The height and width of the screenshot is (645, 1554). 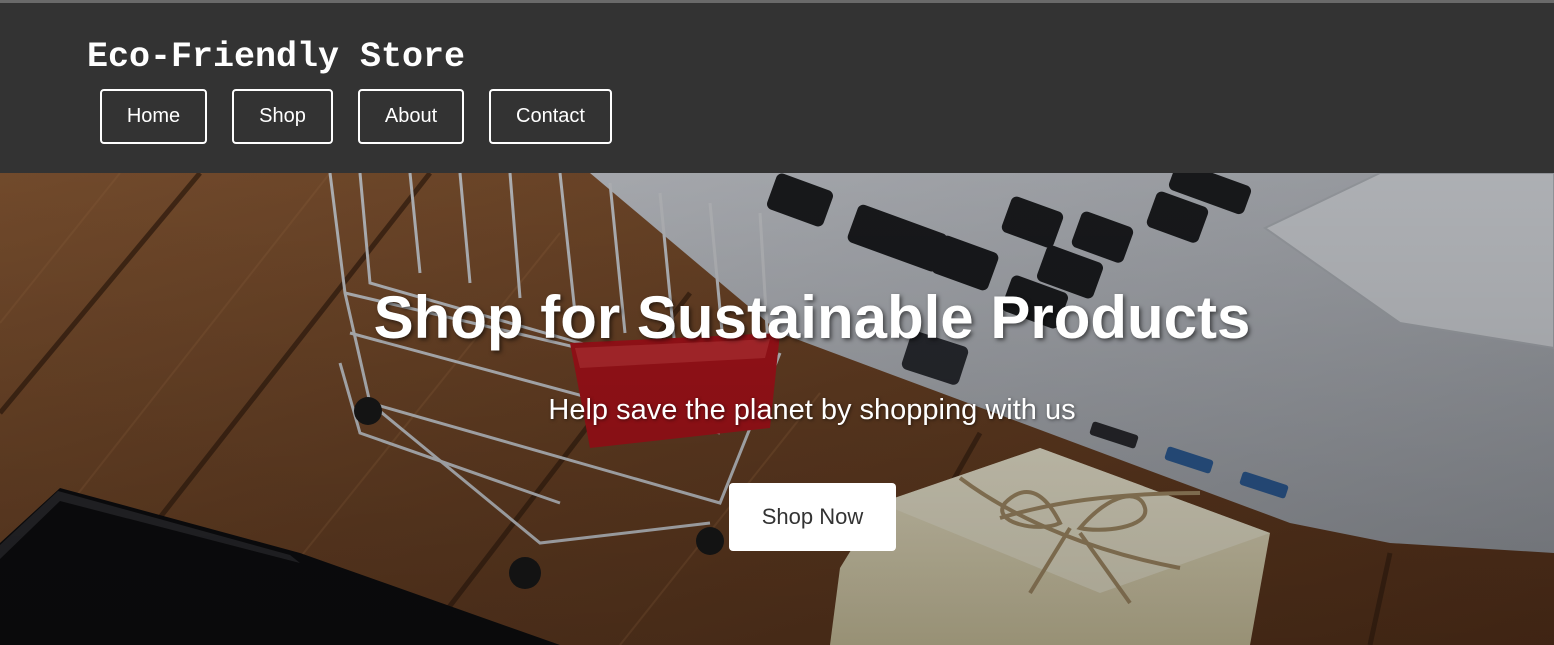 I want to click on nav-contact-button: Contact, so click(x=550, y=116).